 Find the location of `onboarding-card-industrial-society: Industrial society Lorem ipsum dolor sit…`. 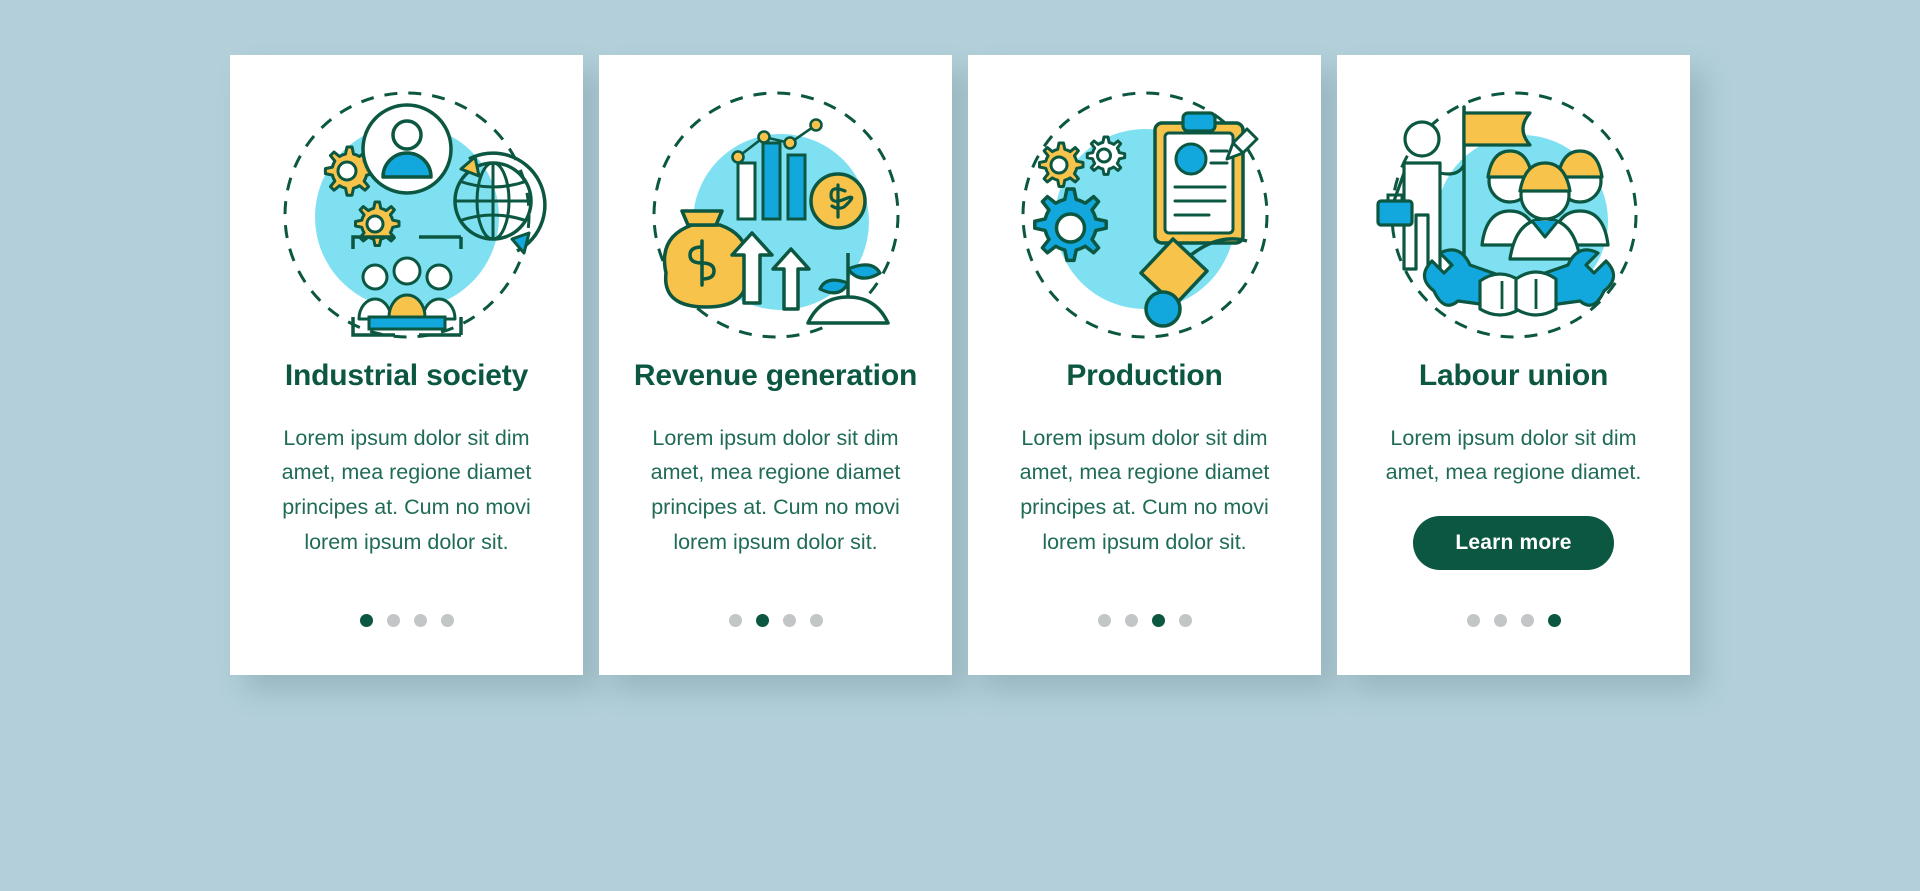

onboarding-card-industrial-society: Industrial society Lorem ipsum dolor sit… is located at coordinates (406, 365).